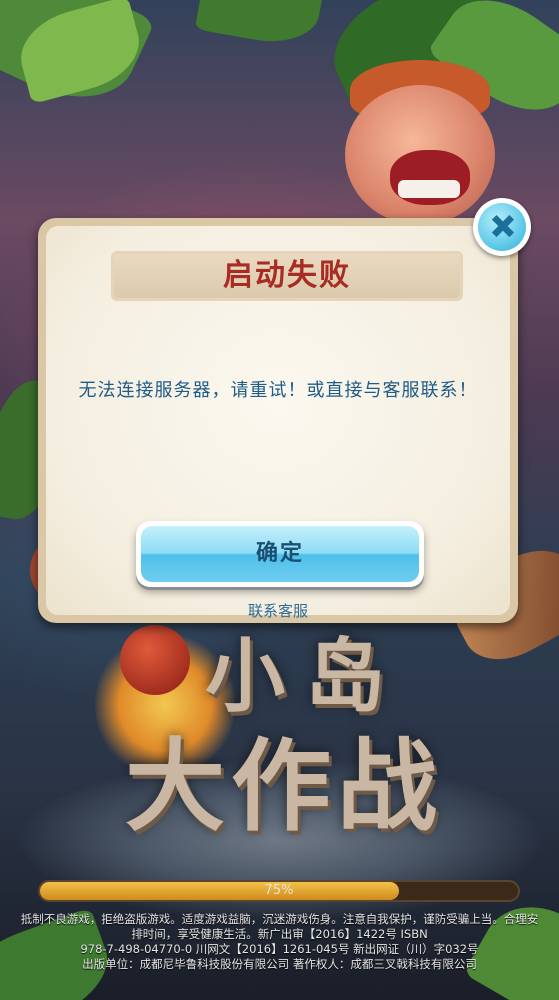 This screenshot has width=559, height=1000. Describe the element at coordinates (284, 786) in the screenshot. I see `game-logo-line2: 大作战` at that location.